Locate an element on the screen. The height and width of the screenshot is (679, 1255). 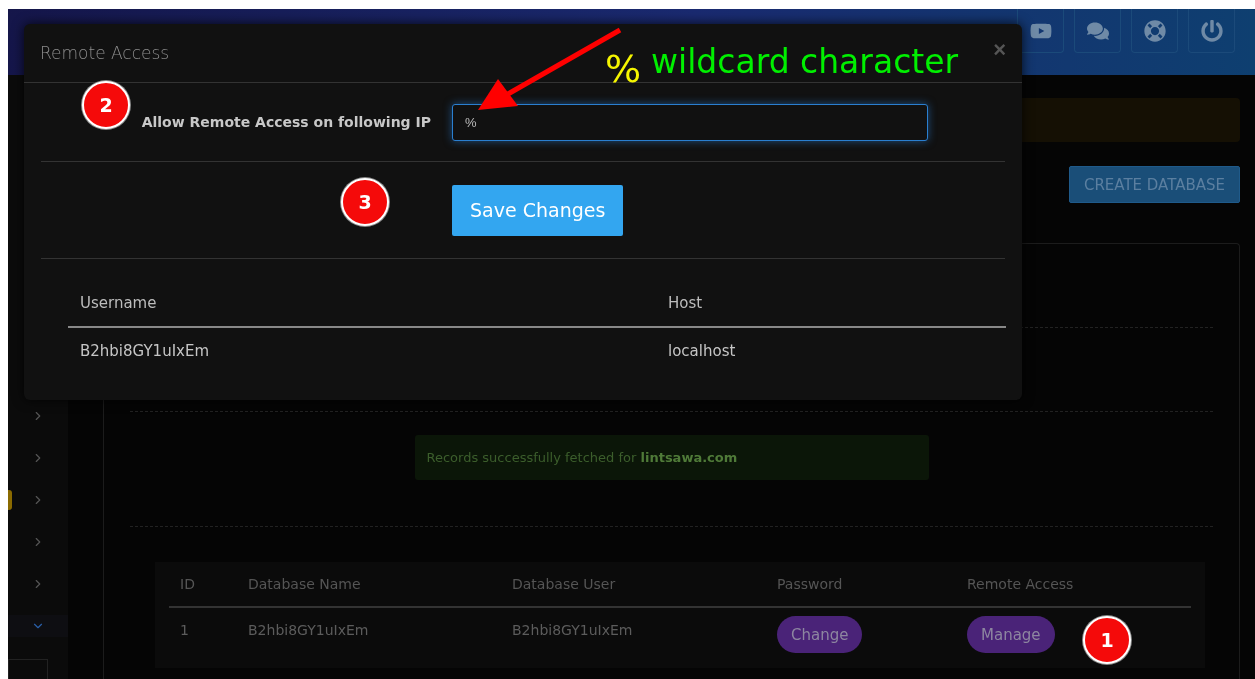
ip-label: Allow Remote Access on following IP is located at coordinates (286, 122).